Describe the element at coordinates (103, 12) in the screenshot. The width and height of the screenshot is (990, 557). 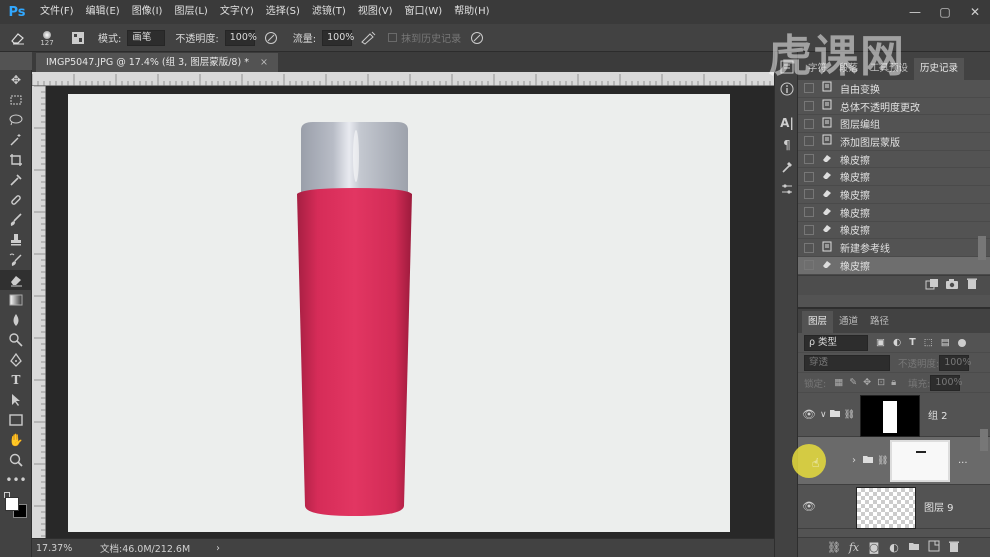
I see `menu-item-edit: 编辑(E)` at that location.